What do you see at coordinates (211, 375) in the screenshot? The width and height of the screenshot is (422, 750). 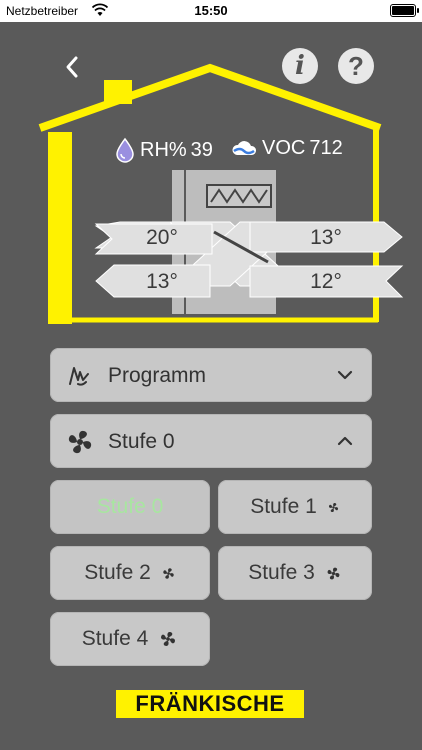 I see `program-dropdown: Programm` at bounding box center [211, 375].